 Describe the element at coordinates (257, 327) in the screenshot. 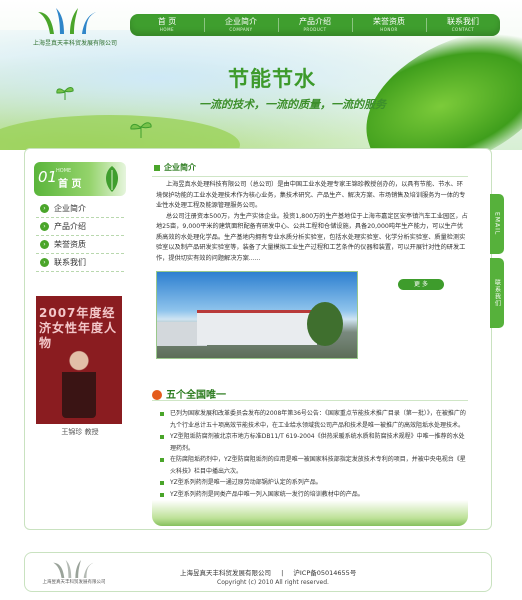

I see `building-shape` at that location.